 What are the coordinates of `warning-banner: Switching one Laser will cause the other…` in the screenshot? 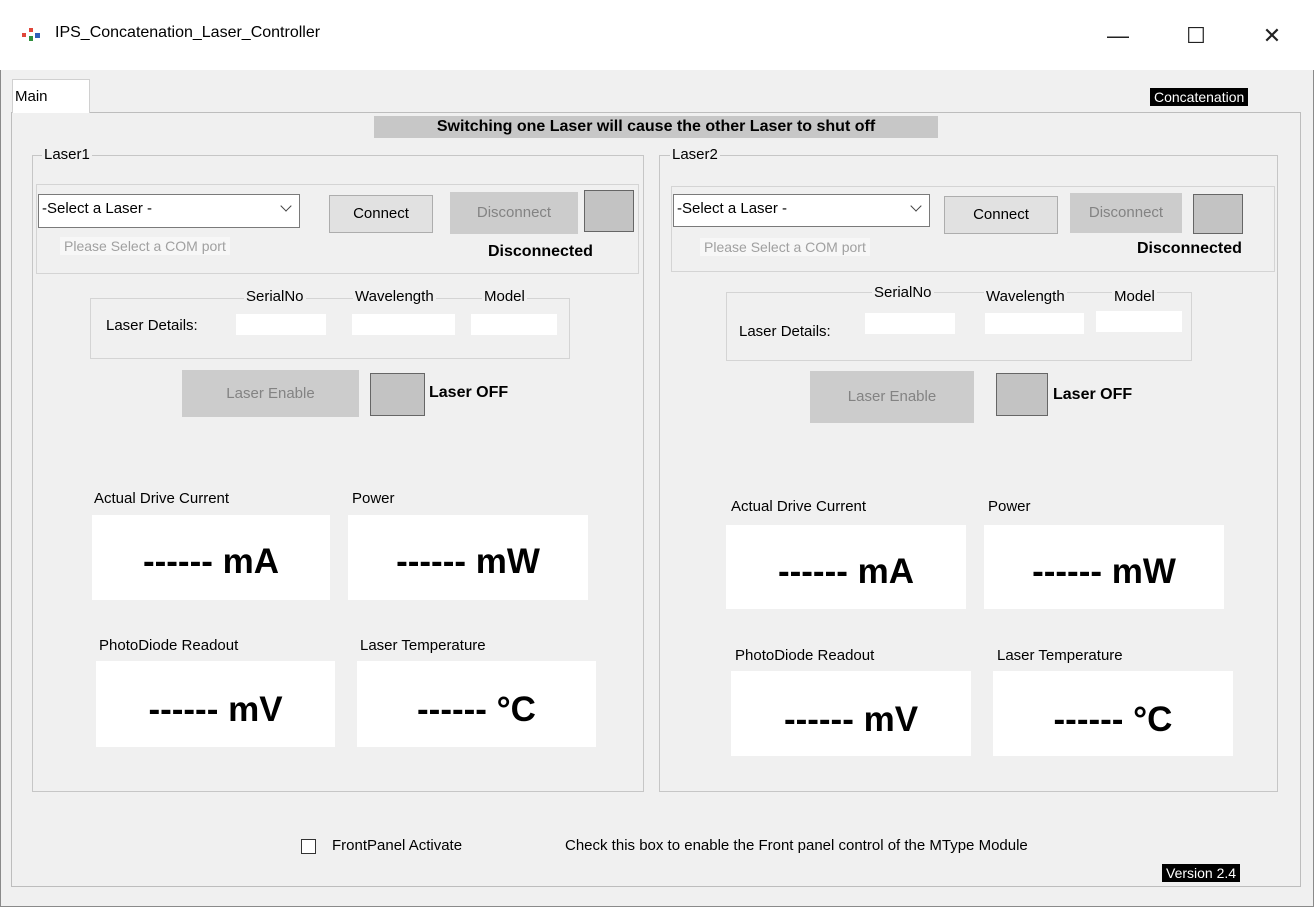 It's located at (656, 127).